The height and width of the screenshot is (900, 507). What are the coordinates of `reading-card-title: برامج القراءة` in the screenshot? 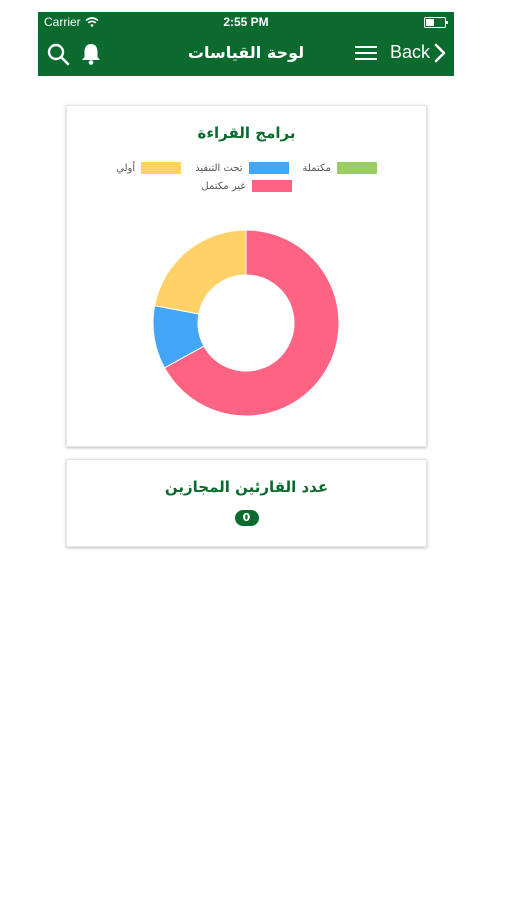 It's located at (246, 133).